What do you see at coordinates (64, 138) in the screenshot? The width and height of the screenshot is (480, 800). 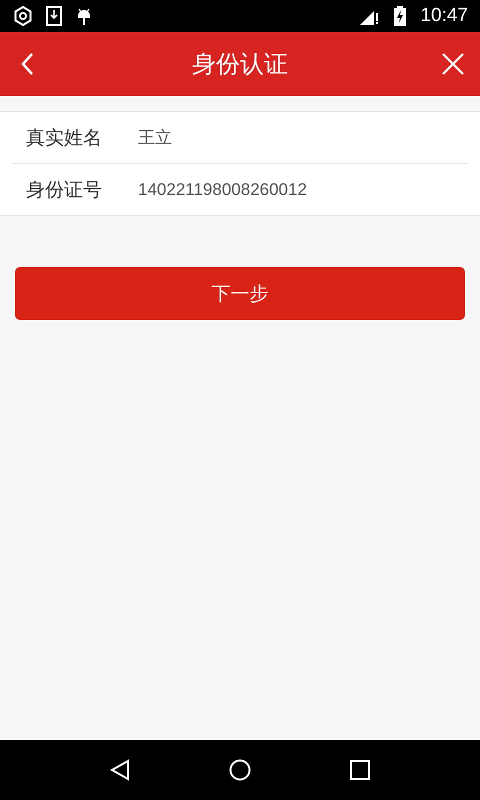 I see `field-label: 真实姓名` at bounding box center [64, 138].